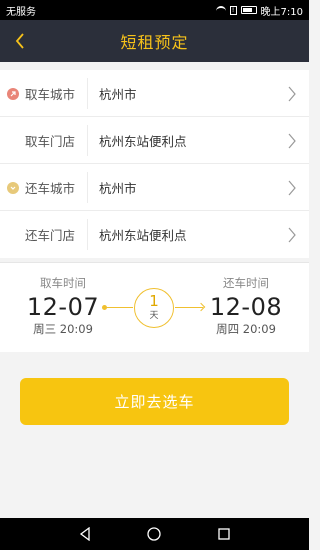  Describe the element at coordinates (117, 307) in the screenshot. I see `duration-line-left` at that location.